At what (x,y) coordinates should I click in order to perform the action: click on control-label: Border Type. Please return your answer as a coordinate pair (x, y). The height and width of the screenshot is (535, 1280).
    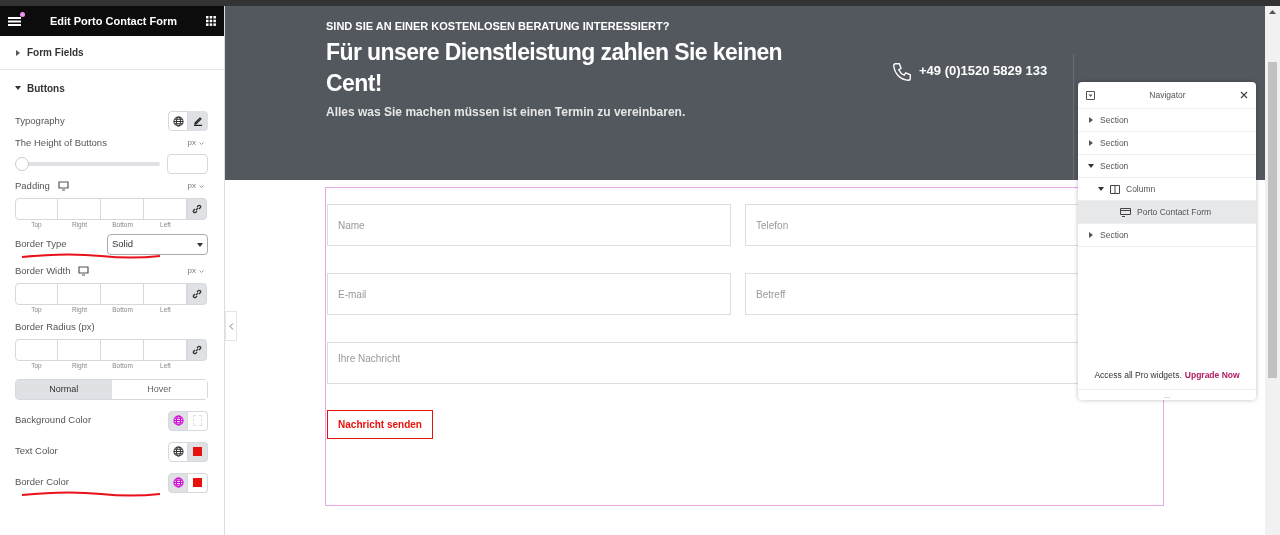
    Looking at the image, I should click on (41, 244).